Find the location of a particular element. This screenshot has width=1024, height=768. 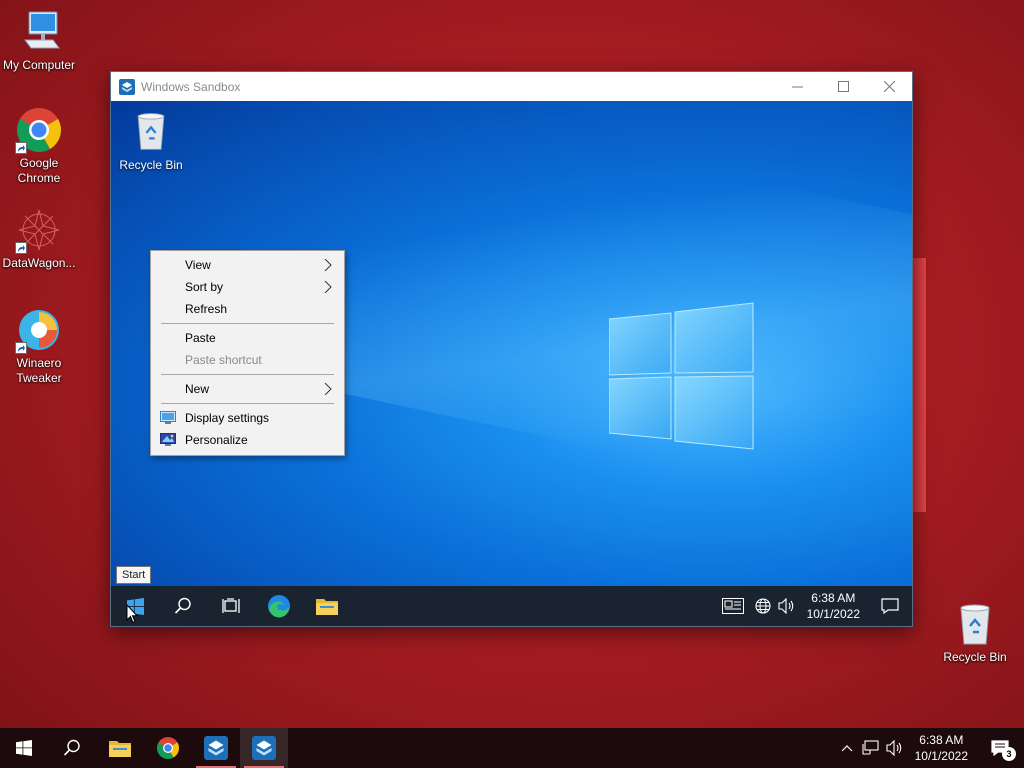

action-center-button is located at coordinates (890, 606).